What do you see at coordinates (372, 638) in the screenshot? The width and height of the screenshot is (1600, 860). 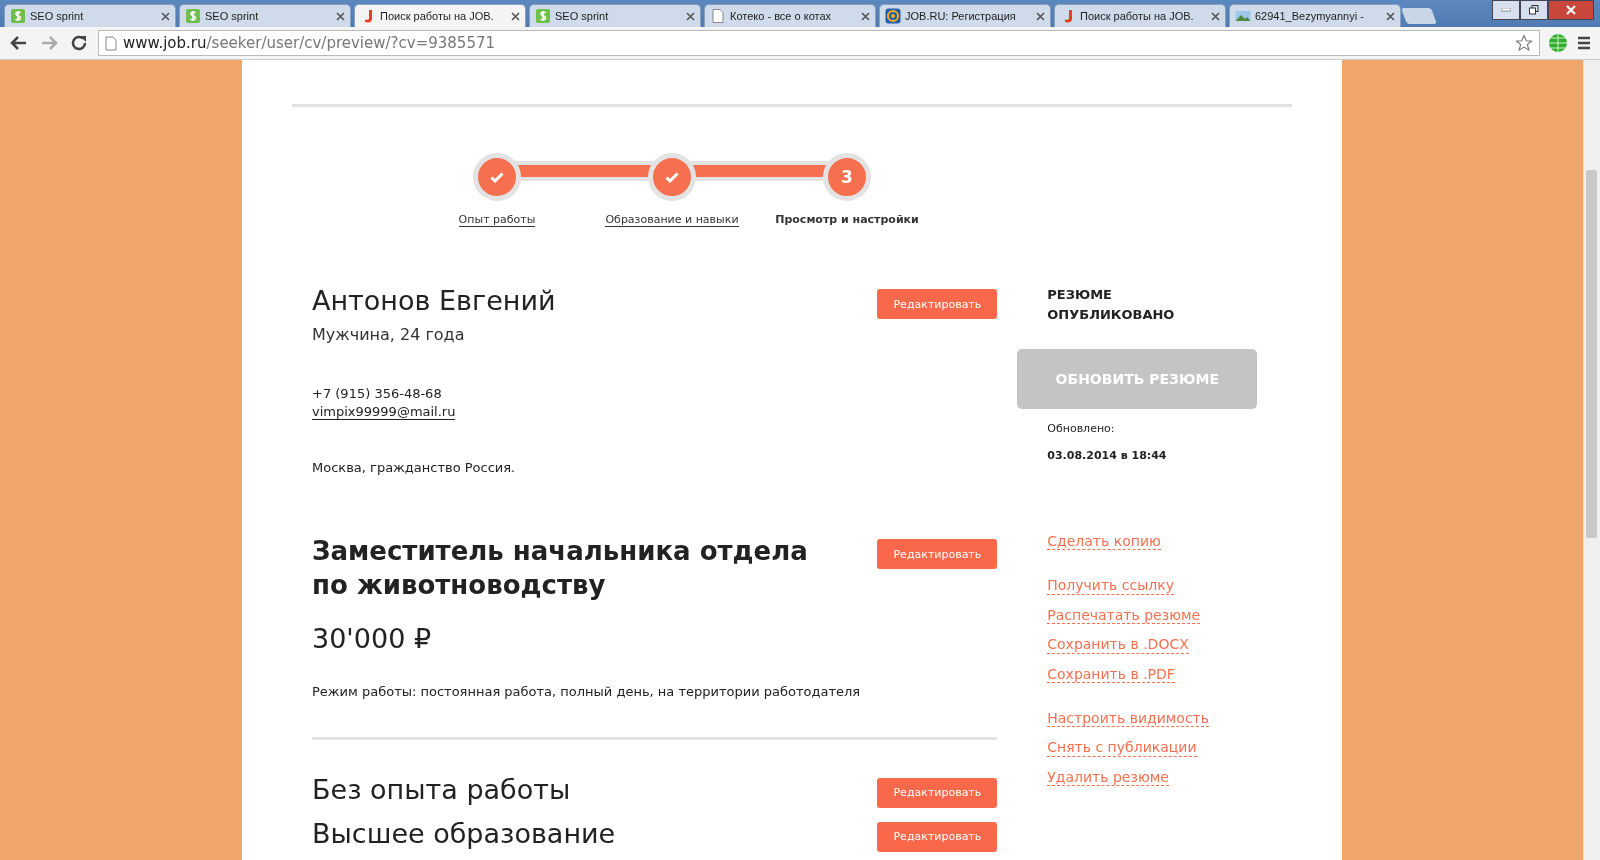 I see `salary-text: 30'000 ₽` at bounding box center [372, 638].